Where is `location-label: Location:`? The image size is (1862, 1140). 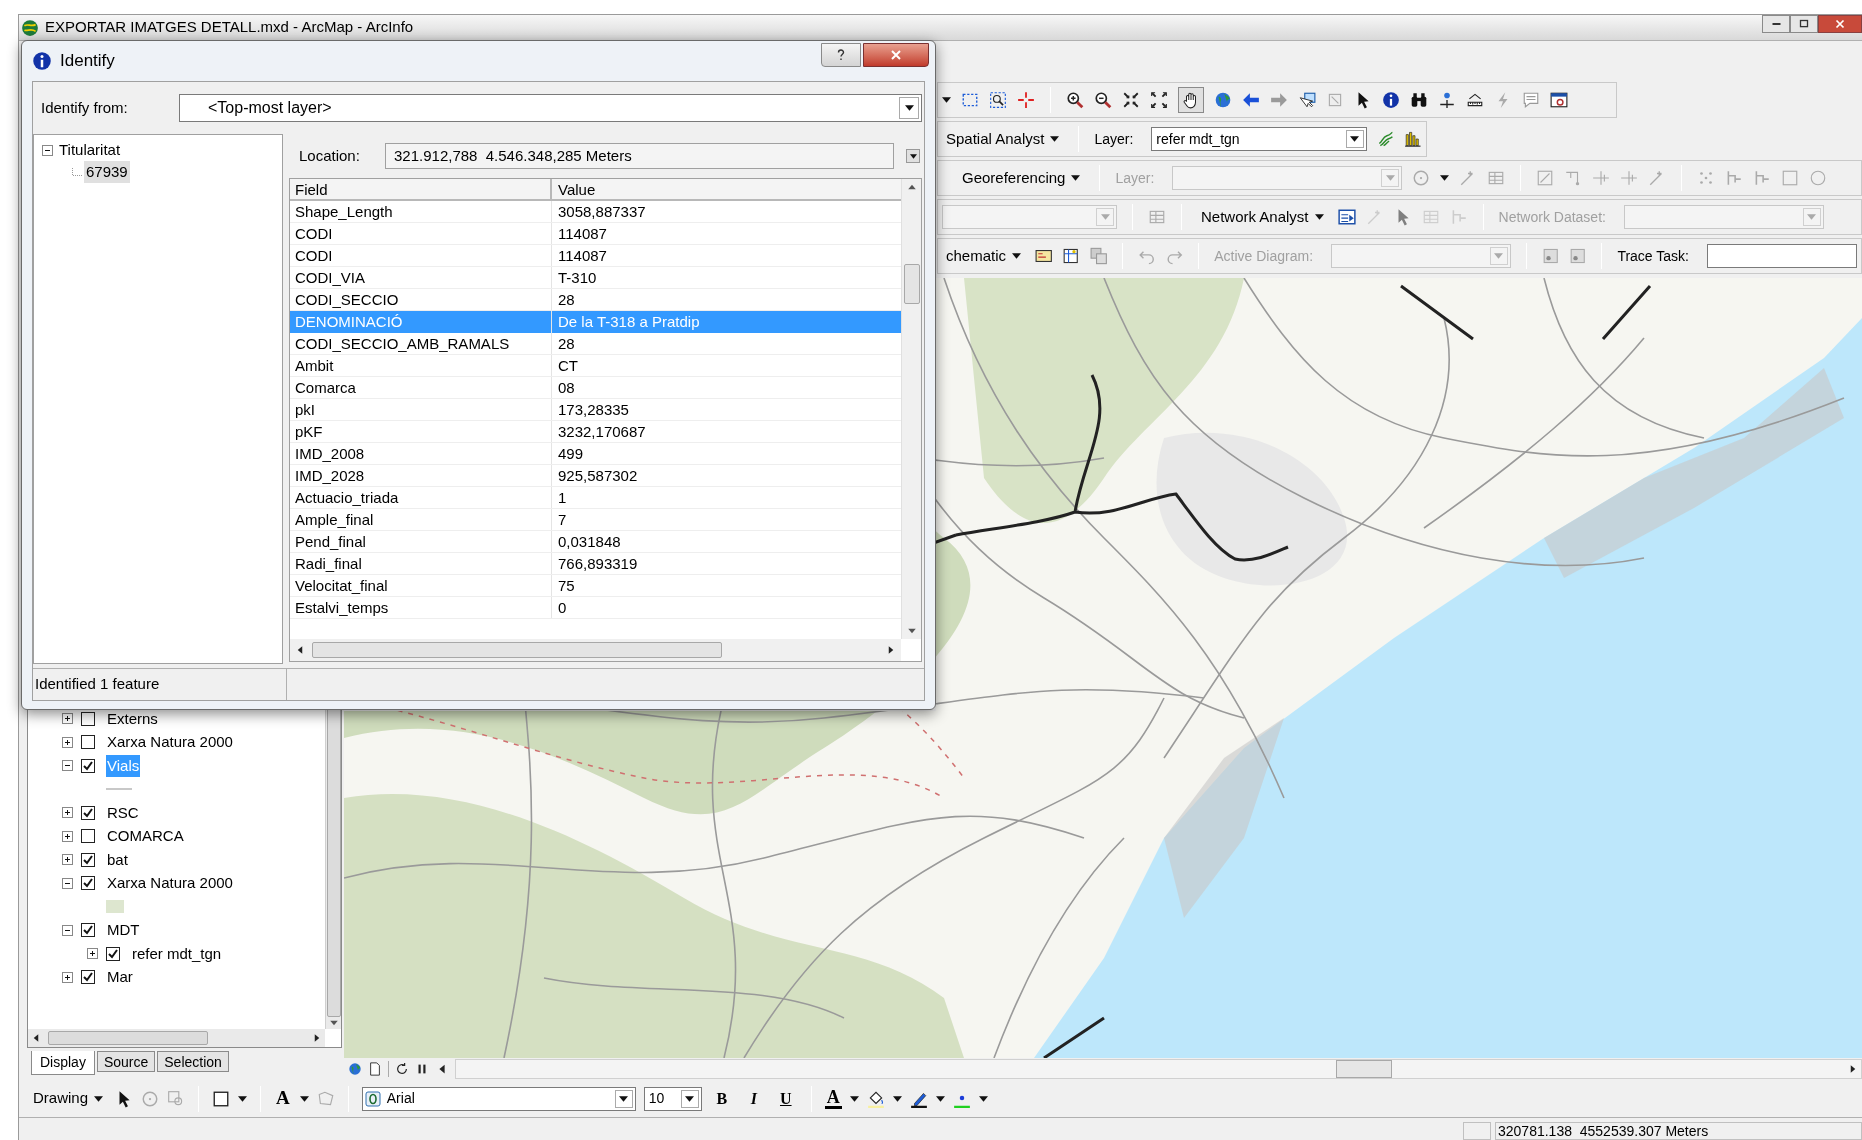 location-label: Location: is located at coordinates (330, 155).